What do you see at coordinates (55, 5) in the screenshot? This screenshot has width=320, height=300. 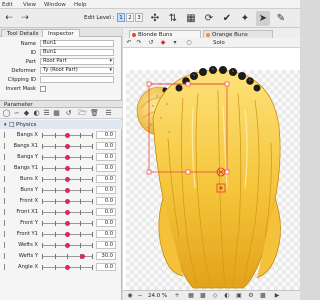 I see `menu-window: Window` at bounding box center [55, 5].